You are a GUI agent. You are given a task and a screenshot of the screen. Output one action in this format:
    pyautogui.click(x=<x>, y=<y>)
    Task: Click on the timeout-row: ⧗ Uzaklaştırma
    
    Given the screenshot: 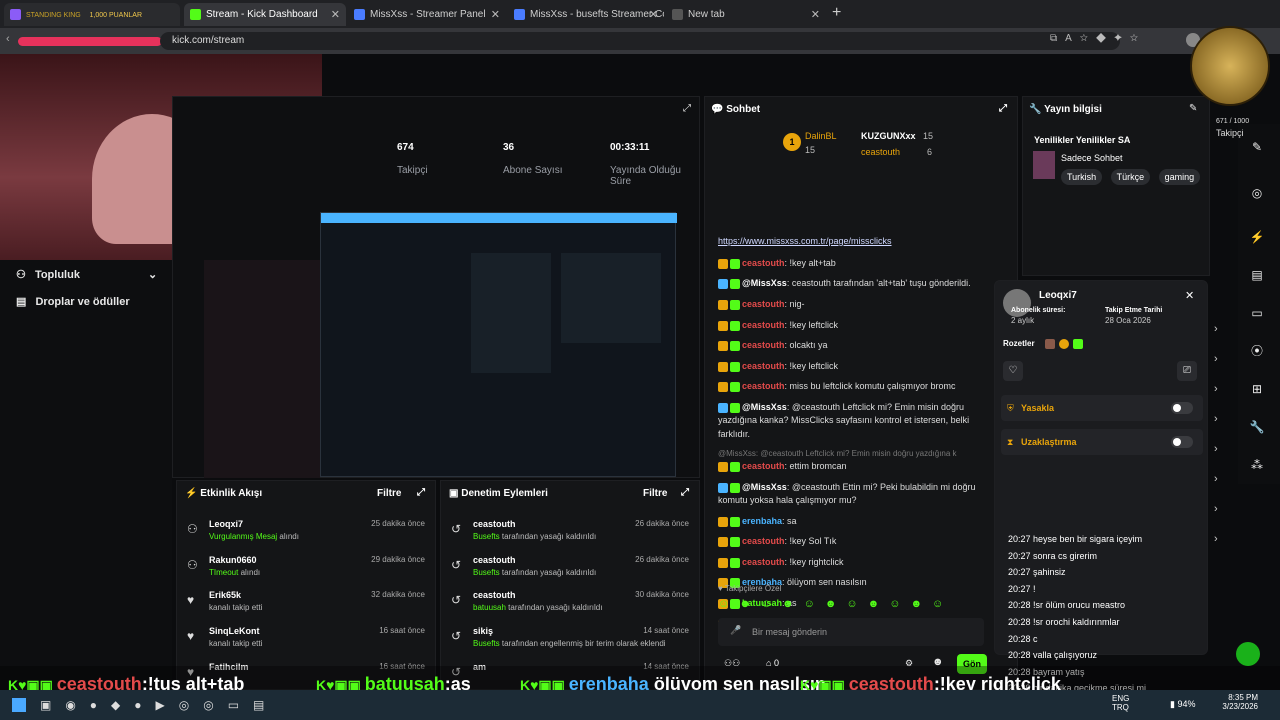 What is the action you would take?
    pyautogui.click(x=1102, y=442)
    